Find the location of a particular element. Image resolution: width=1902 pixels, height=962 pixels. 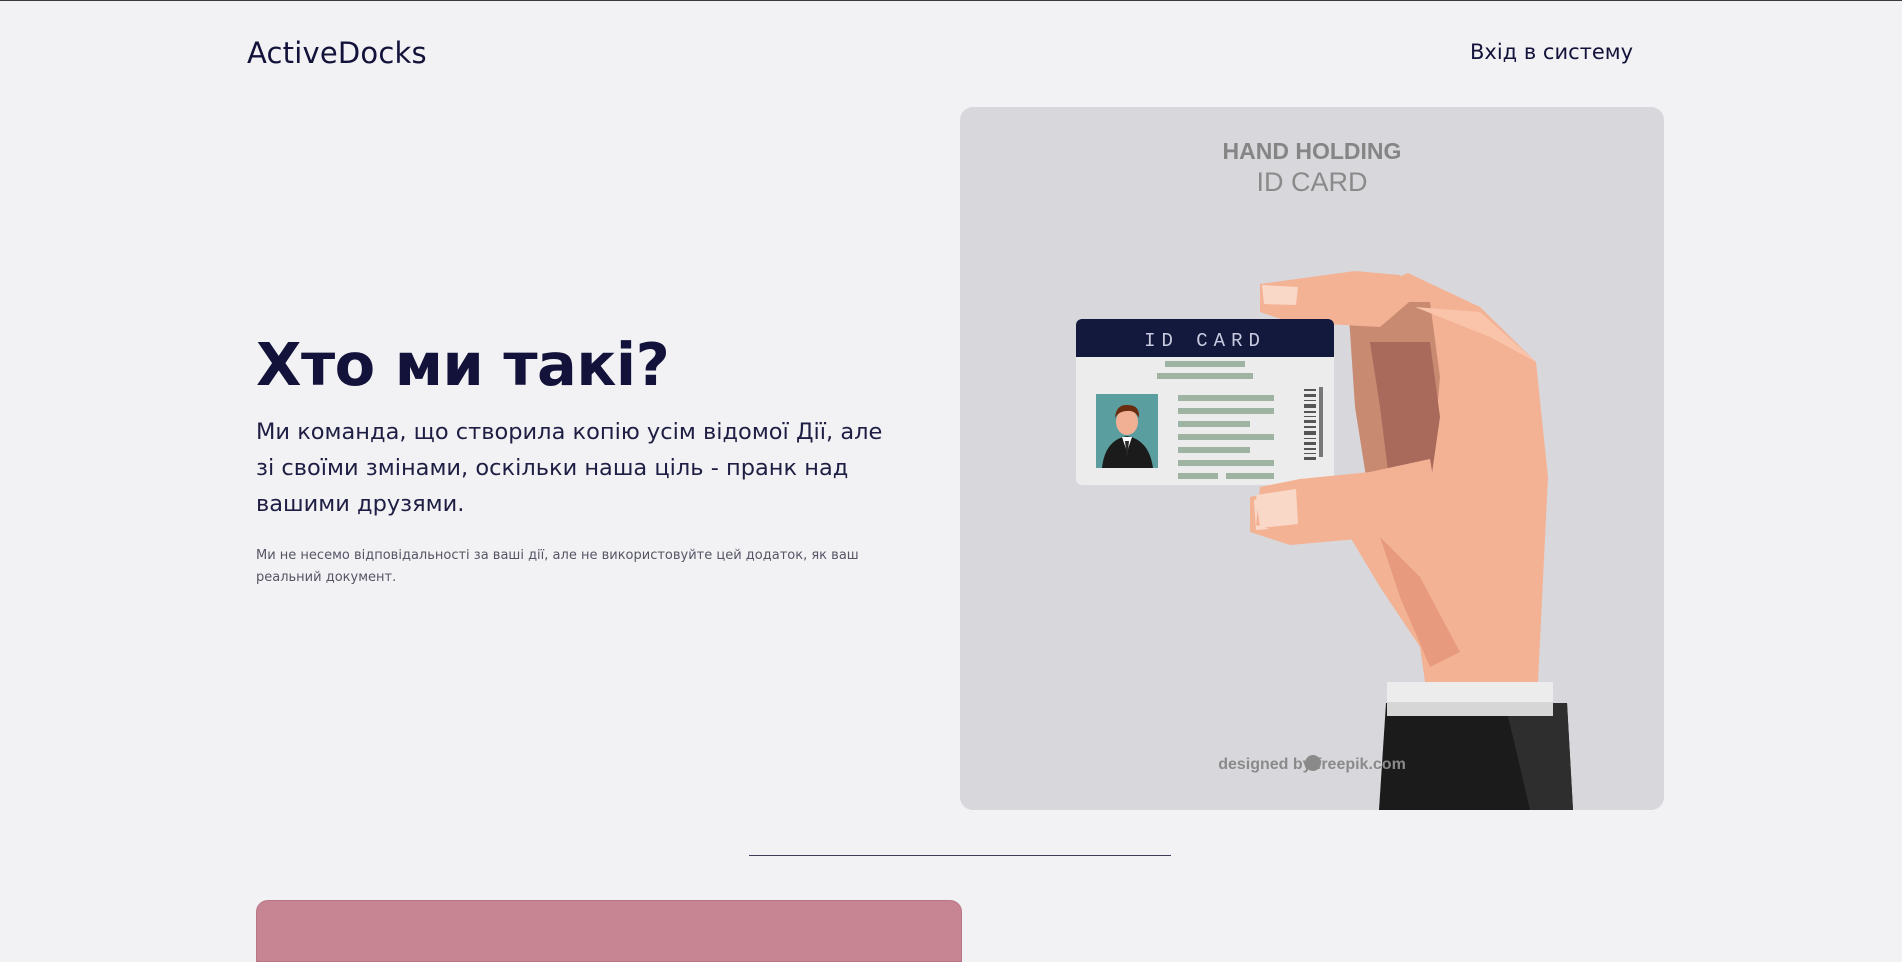

freepik-logo-icon is located at coordinates (1313, 763).